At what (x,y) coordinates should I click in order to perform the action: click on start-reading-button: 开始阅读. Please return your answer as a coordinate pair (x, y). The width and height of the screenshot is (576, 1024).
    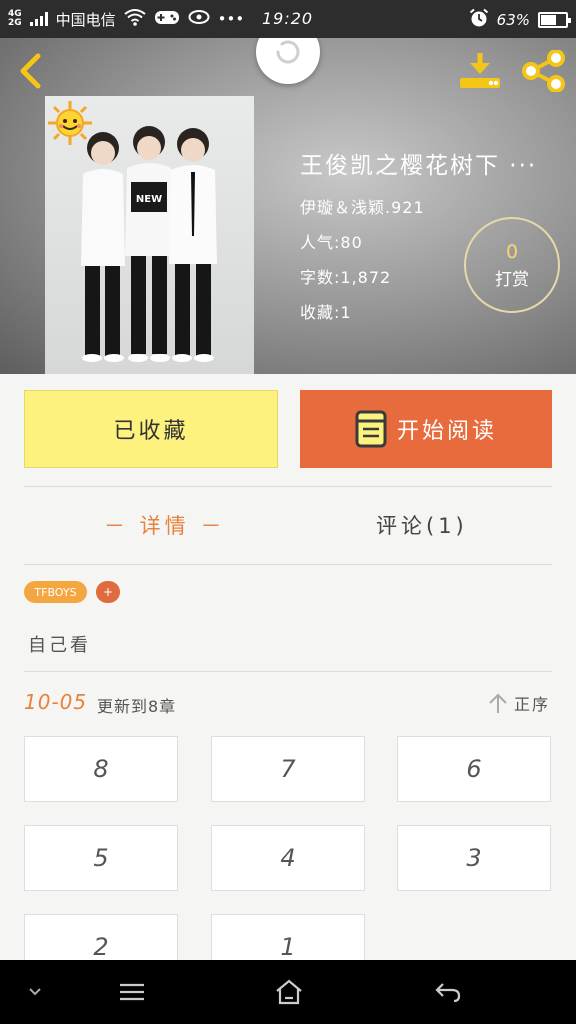
    Looking at the image, I should click on (426, 429).